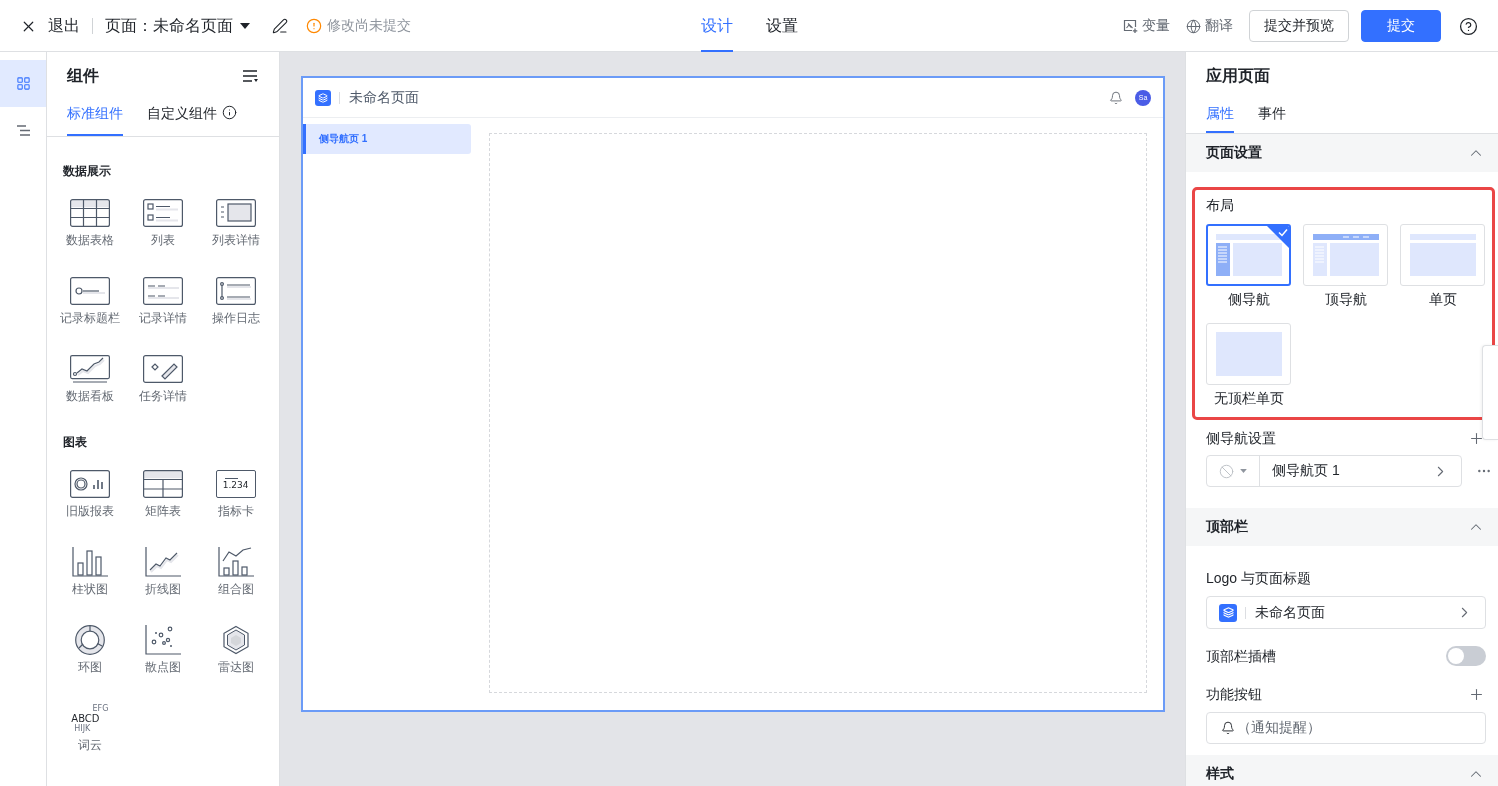 This screenshot has width=1498, height=786. I want to click on component-tile: 组合图, so click(235, 572).